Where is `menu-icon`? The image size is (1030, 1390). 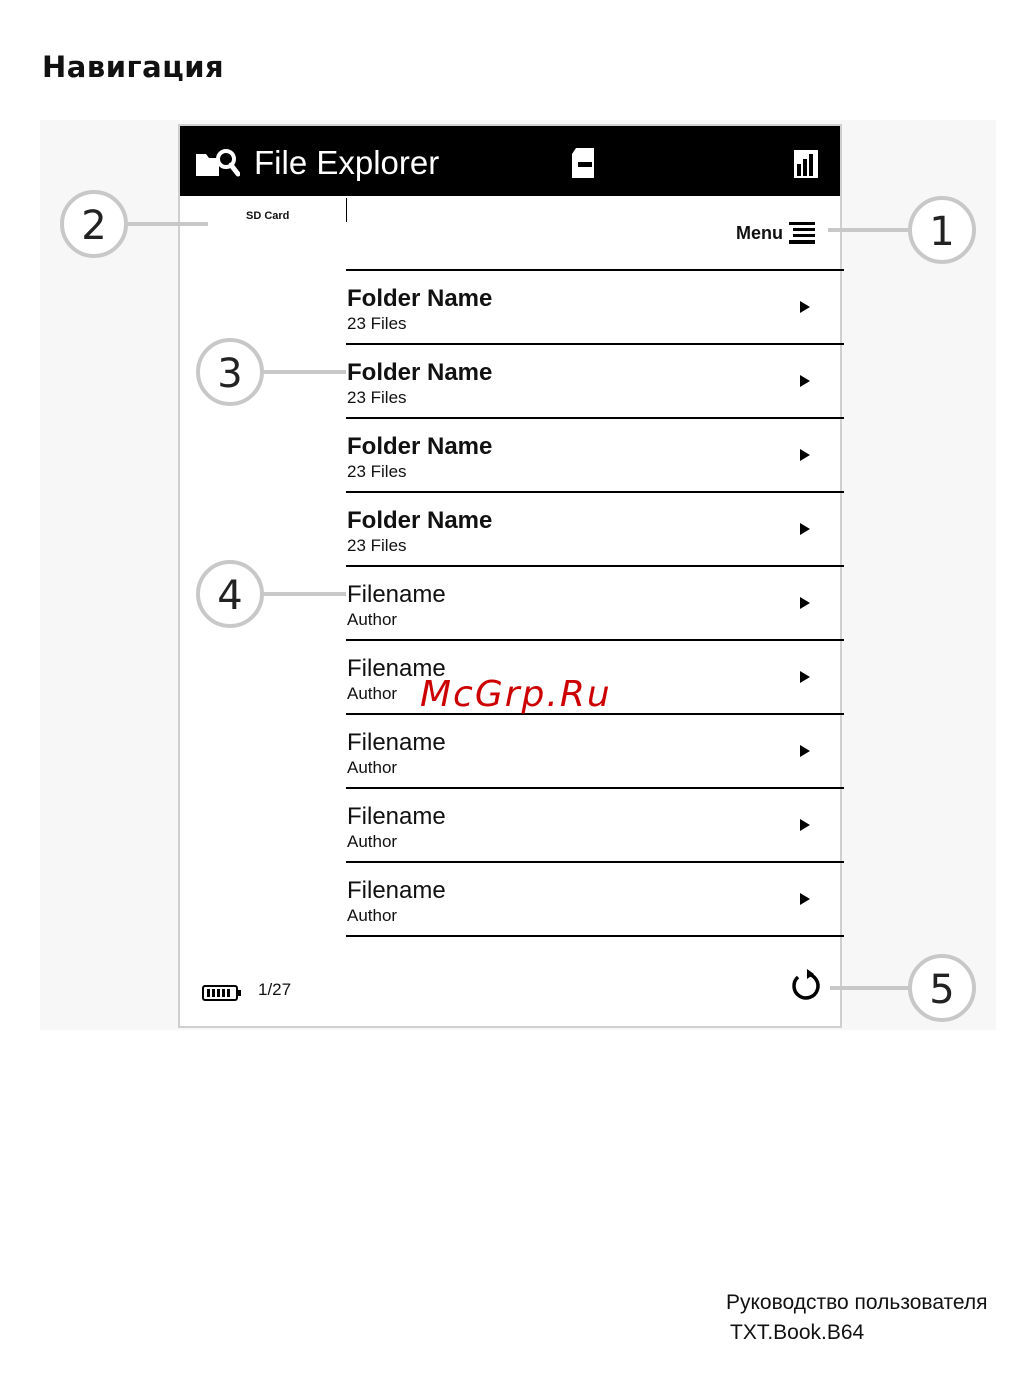
menu-icon is located at coordinates (802, 233).